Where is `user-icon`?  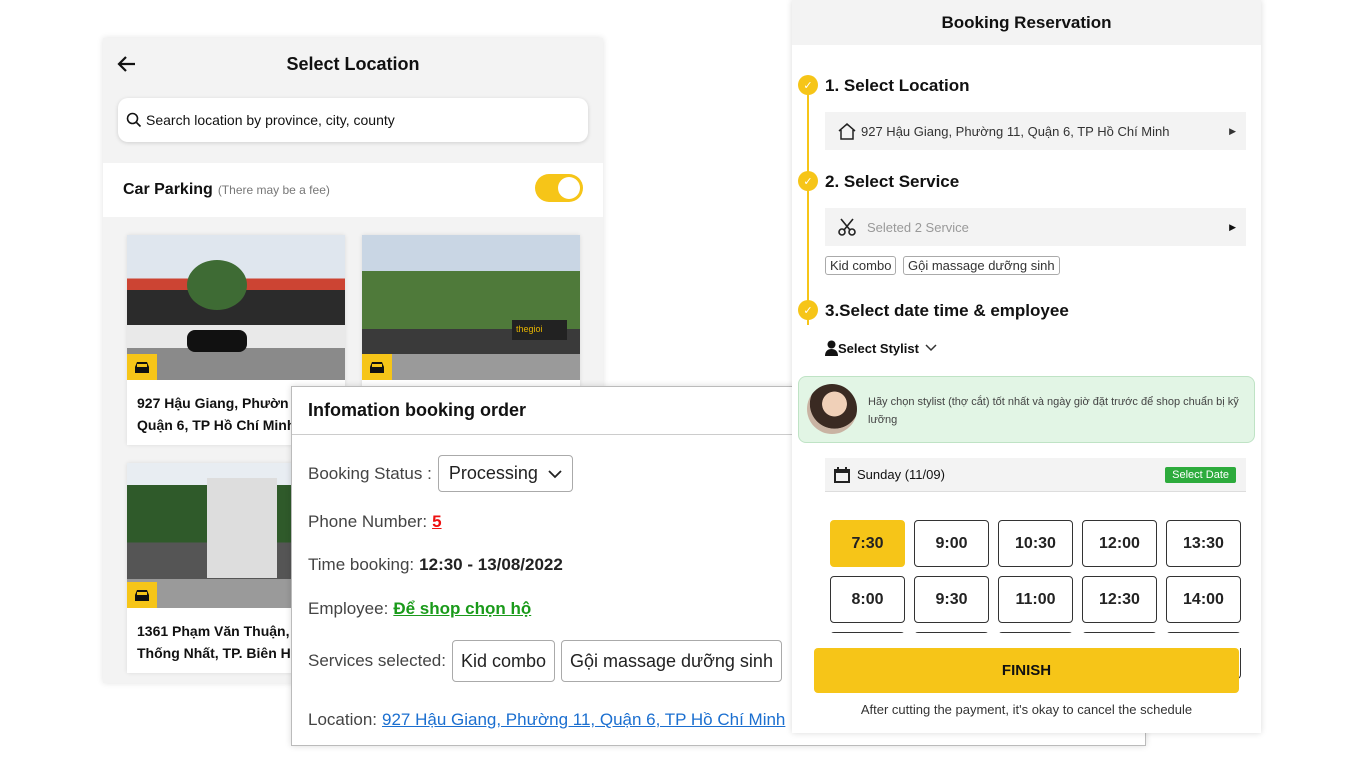 user-icon is located at coordinates (831, 348).